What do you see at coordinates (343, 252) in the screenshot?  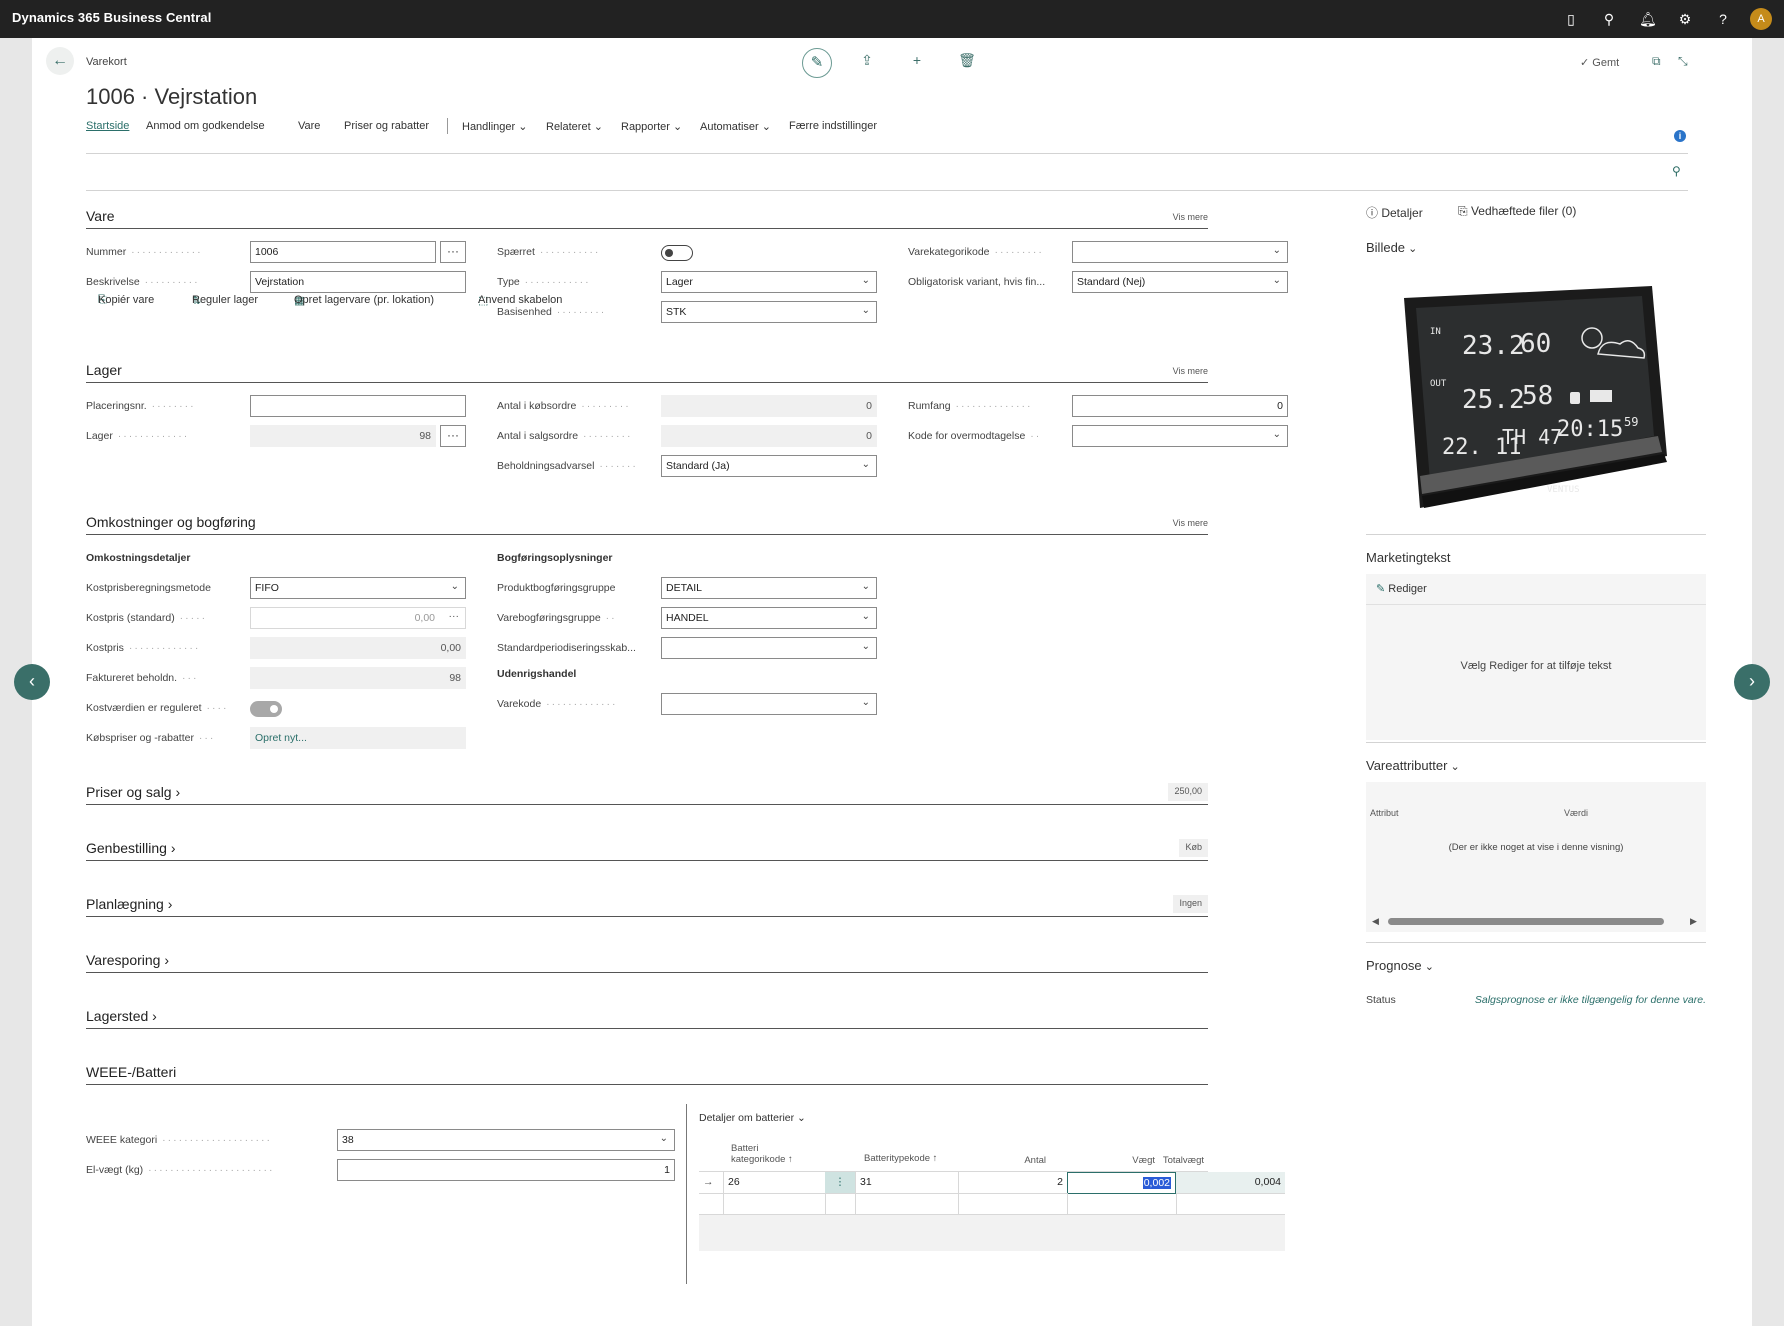 I see `nummer-field: 1006` at bounding box center [343, 252].